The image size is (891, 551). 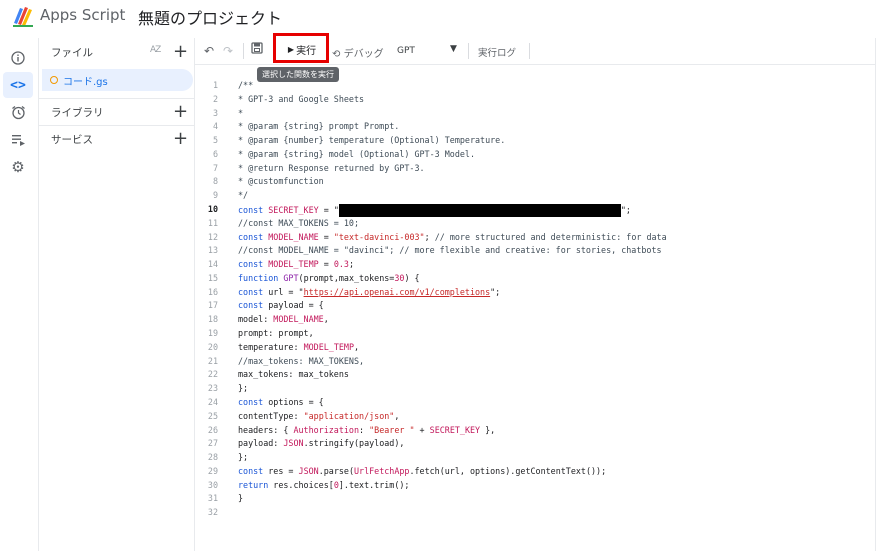 I want to click on line-number: 25, so click(x=212, y=415).